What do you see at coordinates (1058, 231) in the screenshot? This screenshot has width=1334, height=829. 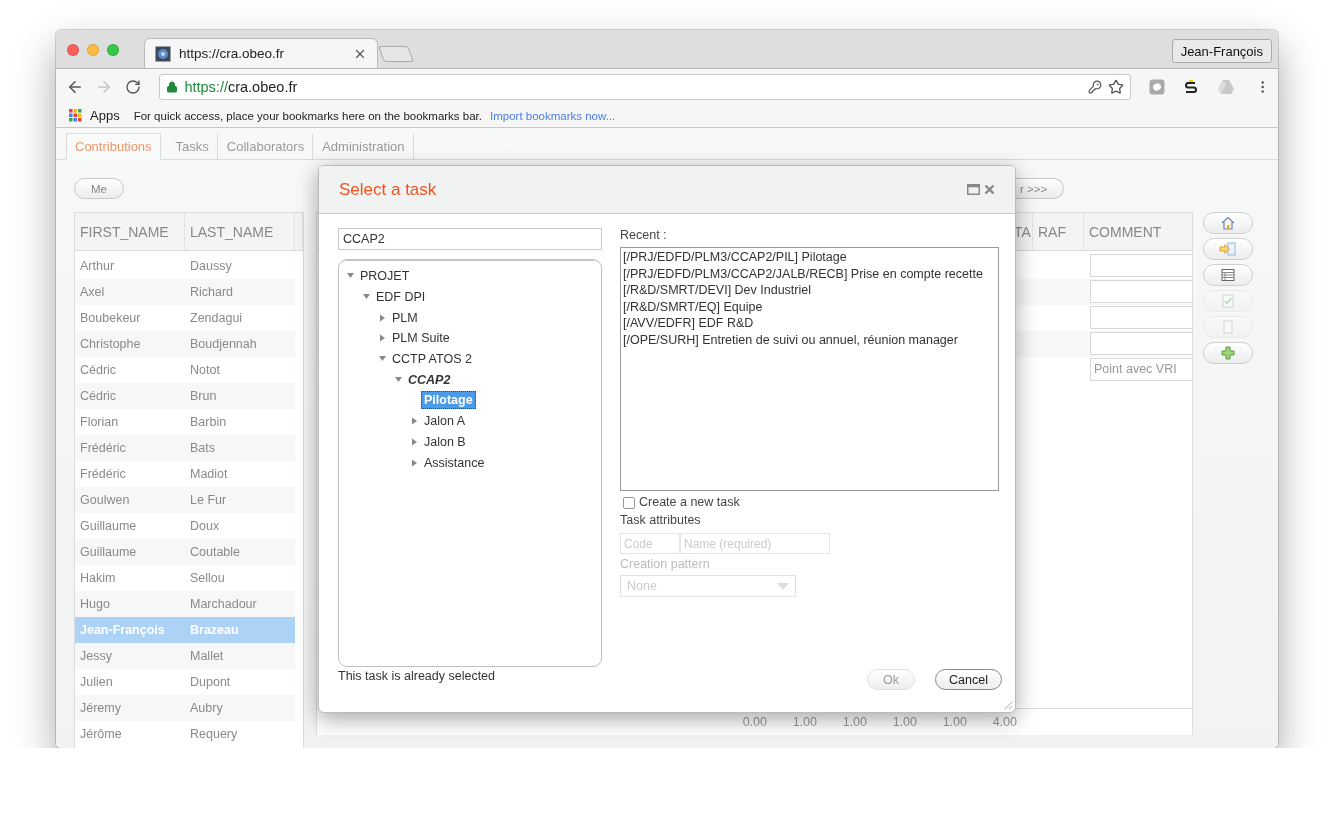 I see `column-header: RAF` at bounding box center [1058, 231].